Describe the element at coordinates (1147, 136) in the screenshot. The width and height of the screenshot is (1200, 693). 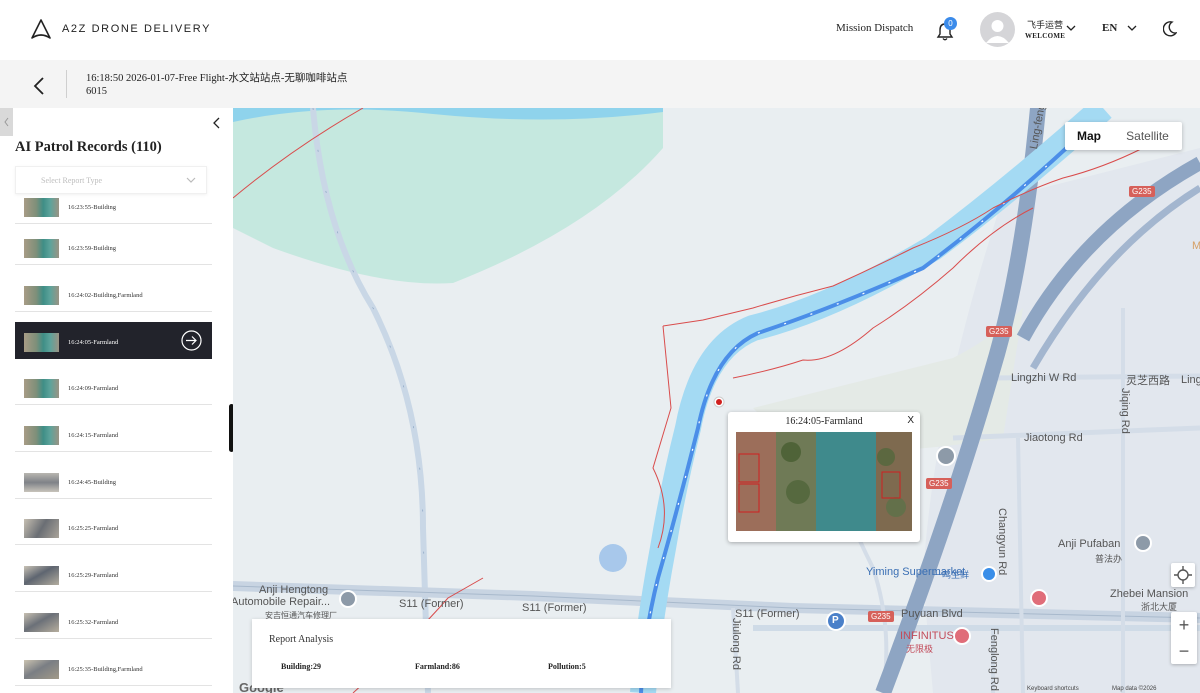
I see `map-type-satellite-button: Satellite` at that location.